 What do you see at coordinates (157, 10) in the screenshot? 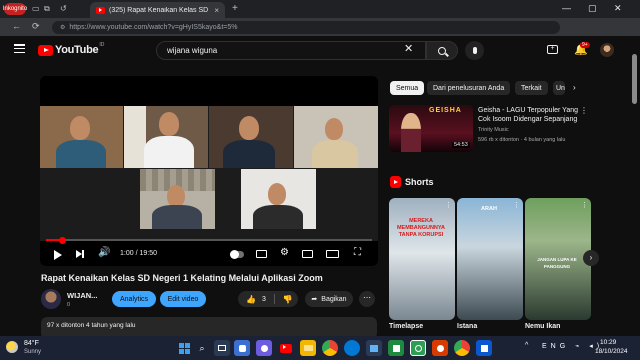
I see `tab-youtube: (325) Rapat Kenaikan Kelas SD N ×` at bounding box center [157, 10].